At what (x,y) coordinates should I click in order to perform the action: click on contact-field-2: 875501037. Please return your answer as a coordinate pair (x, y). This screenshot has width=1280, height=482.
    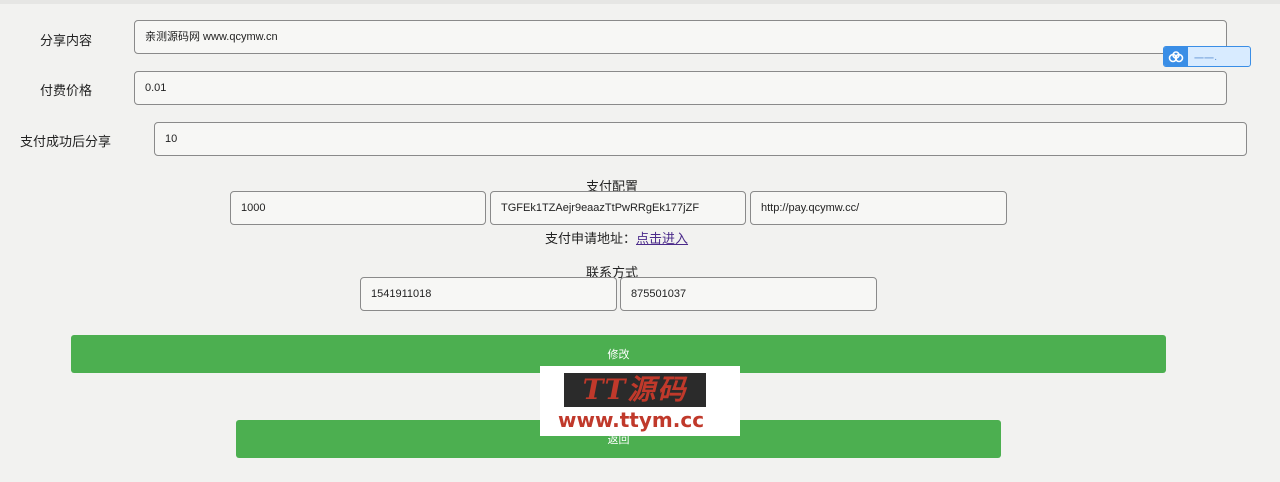
    Looking at the image, I should click on (748, 294).